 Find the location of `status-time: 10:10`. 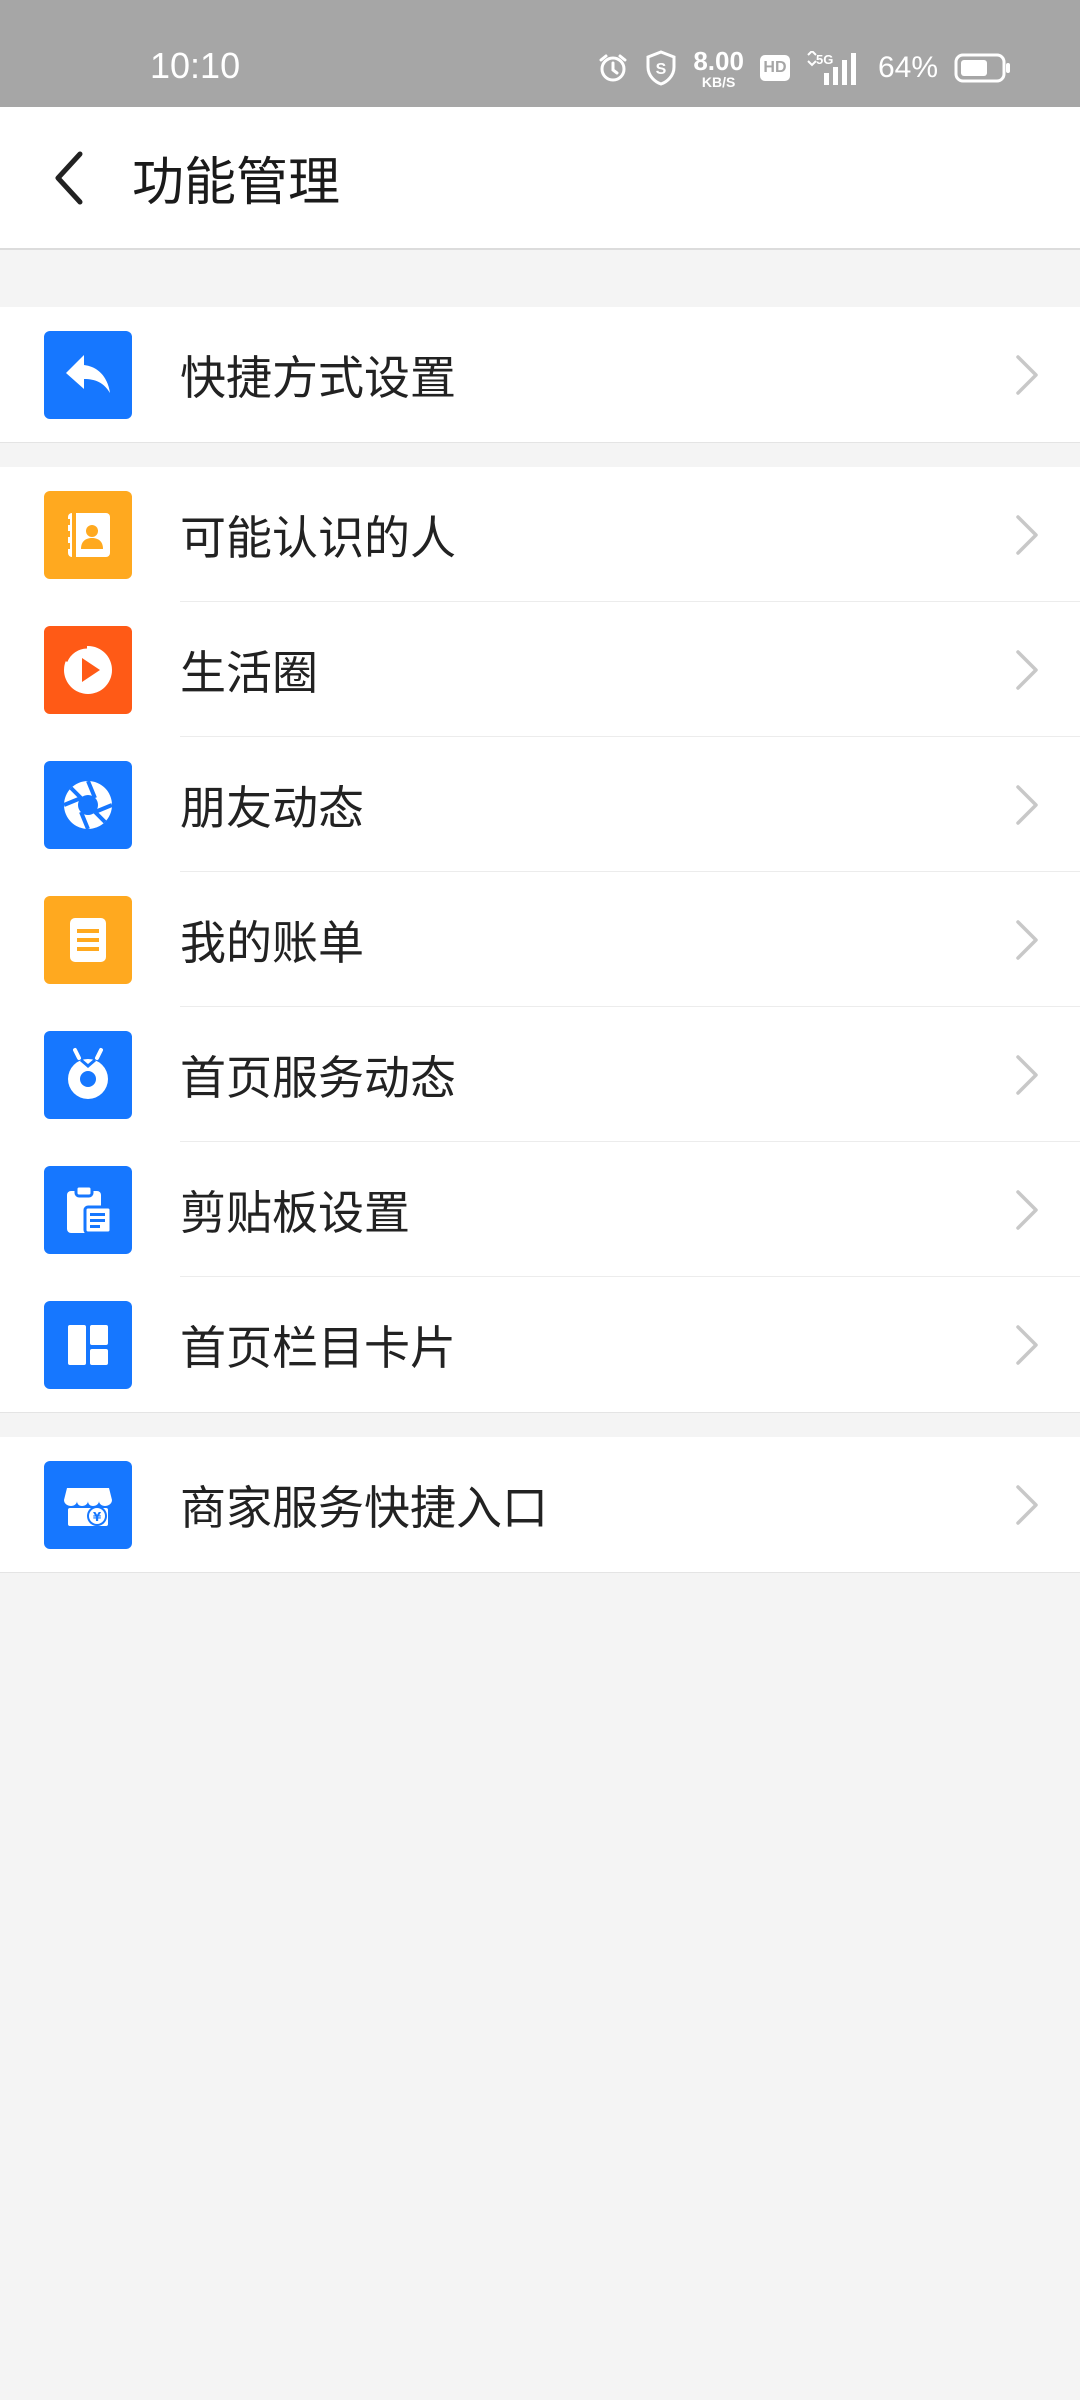

status-time: 10:10 is located at coordinates (195, 65).